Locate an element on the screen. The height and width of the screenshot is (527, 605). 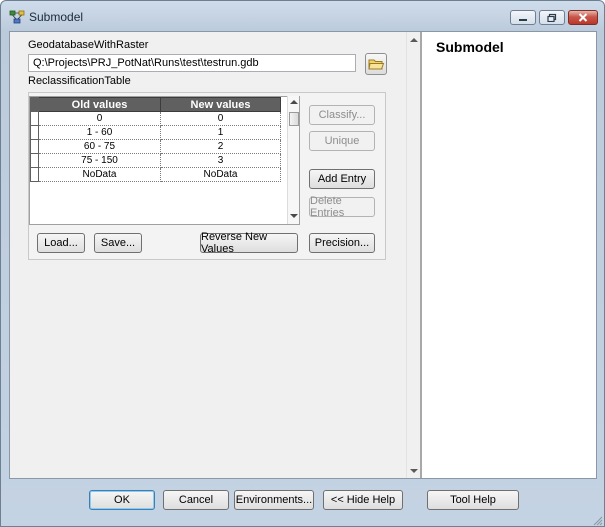
column-header-old: Old values is located at coordinates (99, 104).